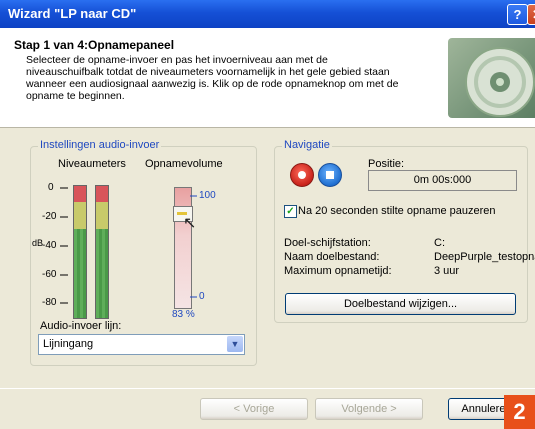 The width and height of the screenshot is (535, 429). Describe the element at coordinates (38, 243) in the screenshot. I see `db-unit-label: dB` at that location.